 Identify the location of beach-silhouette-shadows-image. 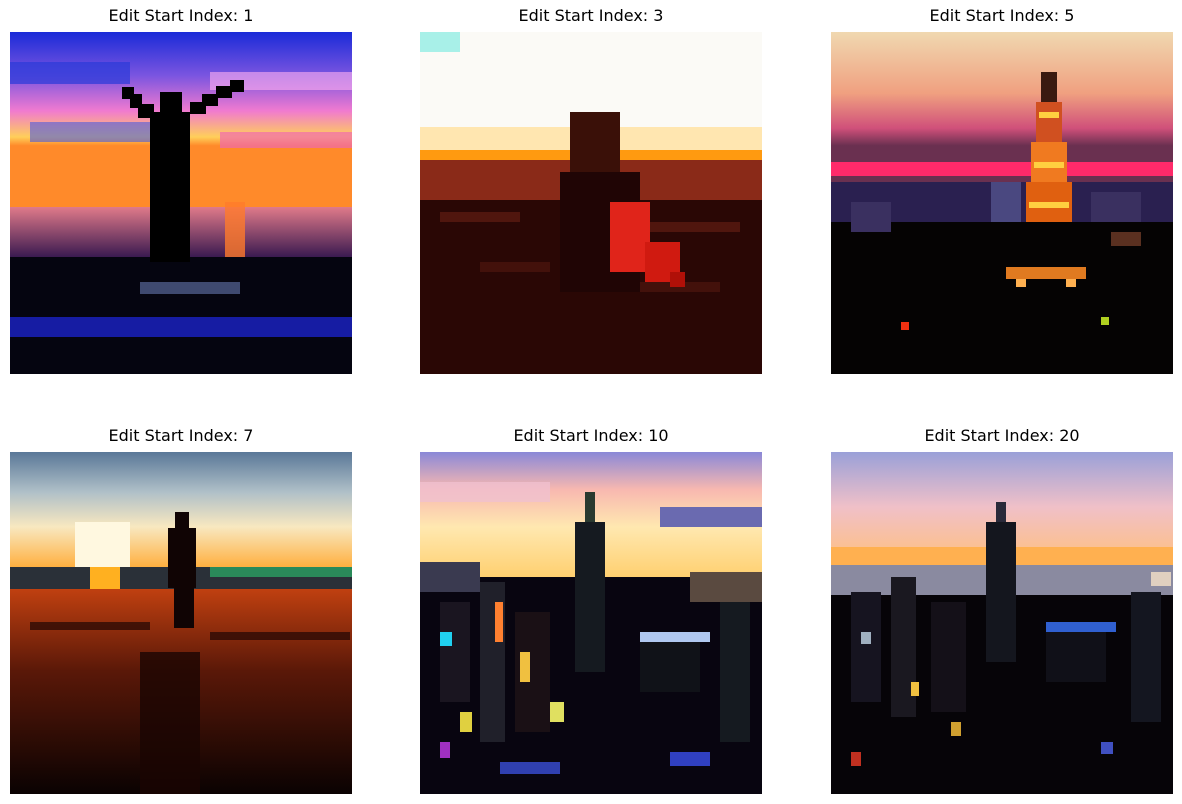
(181, 623).